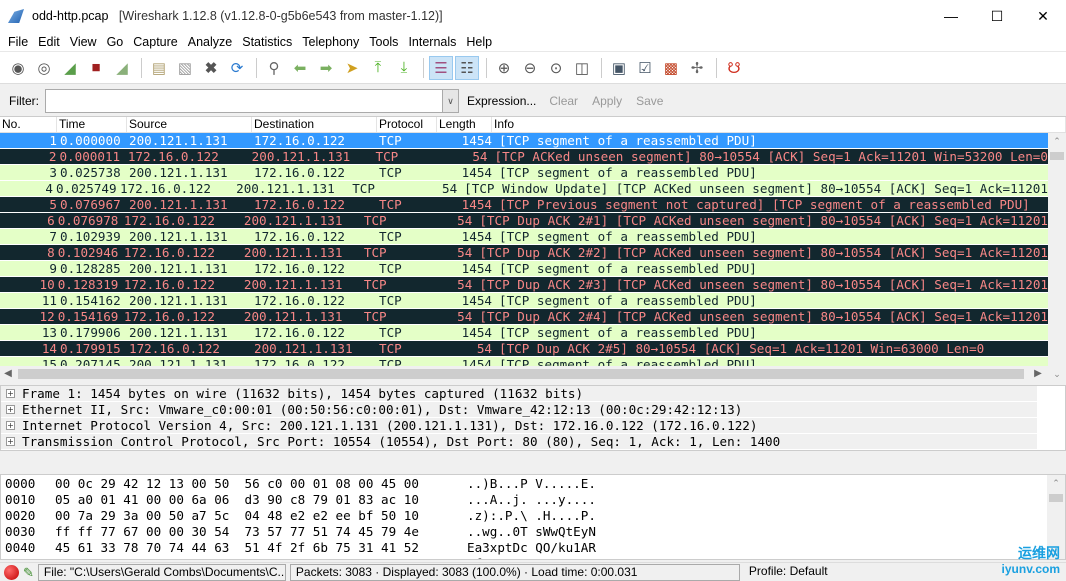 The height and width of the screenshot is (581, 1066). What do you see at coordinates (997, 16) in the screenshot?
I see `maximize-button: ☐` at bounding box center [997, 16].